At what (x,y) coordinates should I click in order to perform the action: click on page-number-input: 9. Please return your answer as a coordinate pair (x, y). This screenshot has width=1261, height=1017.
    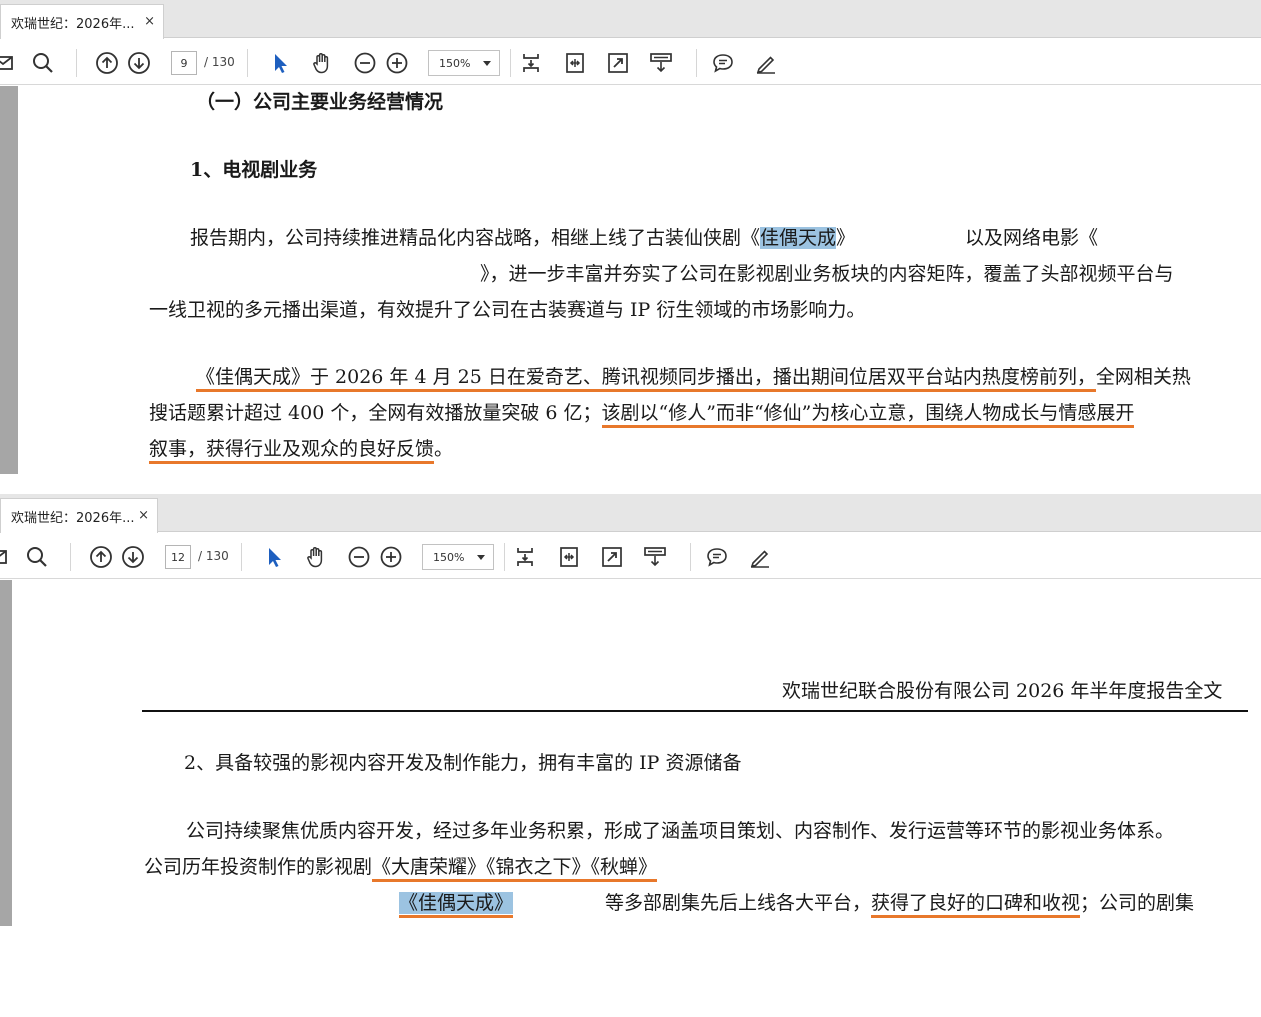
    Looking at the image, I should click on (184, 63).